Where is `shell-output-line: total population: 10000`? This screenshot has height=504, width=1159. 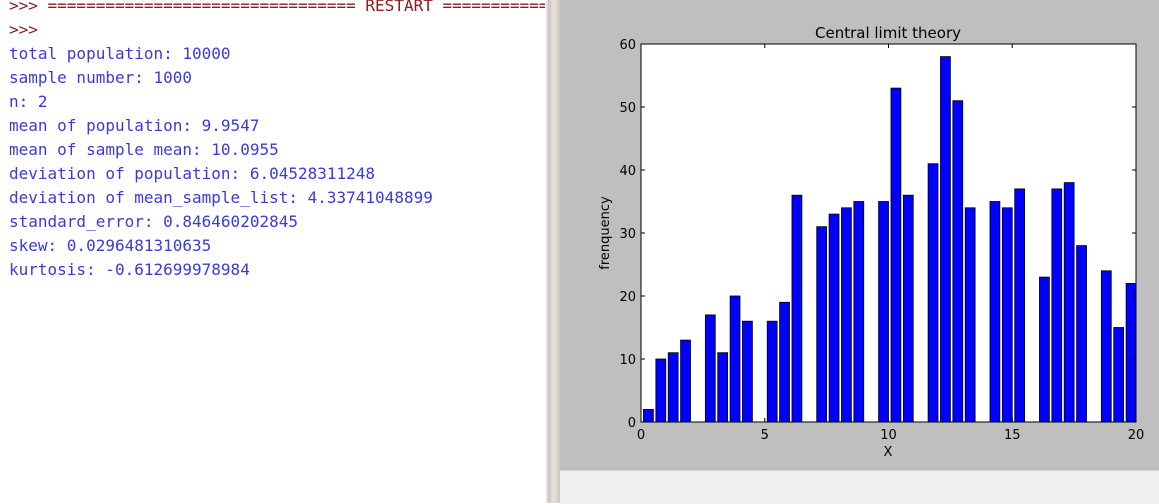
shell-output-line: total population: 10000 is located at coordinates (120, 53).